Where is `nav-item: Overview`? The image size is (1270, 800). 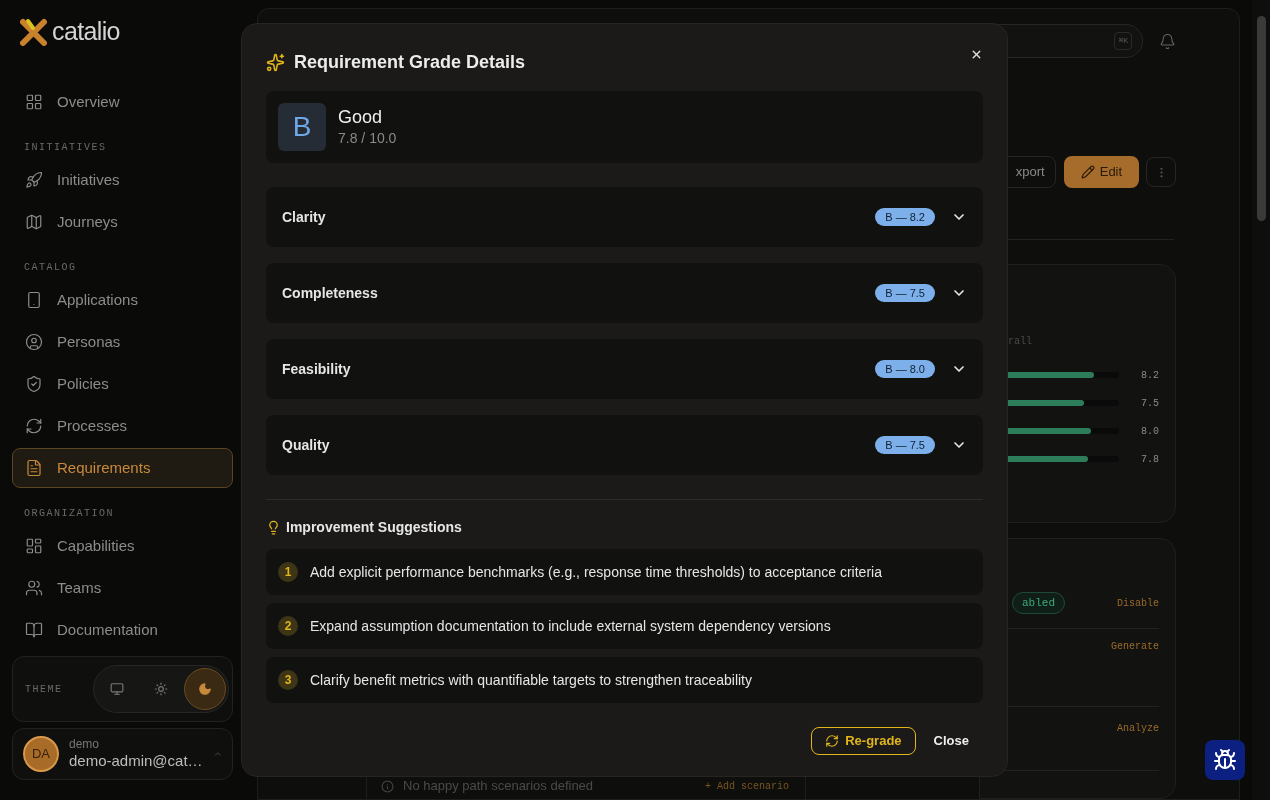
nav-item: Overview is located at coordinates (122, 102).